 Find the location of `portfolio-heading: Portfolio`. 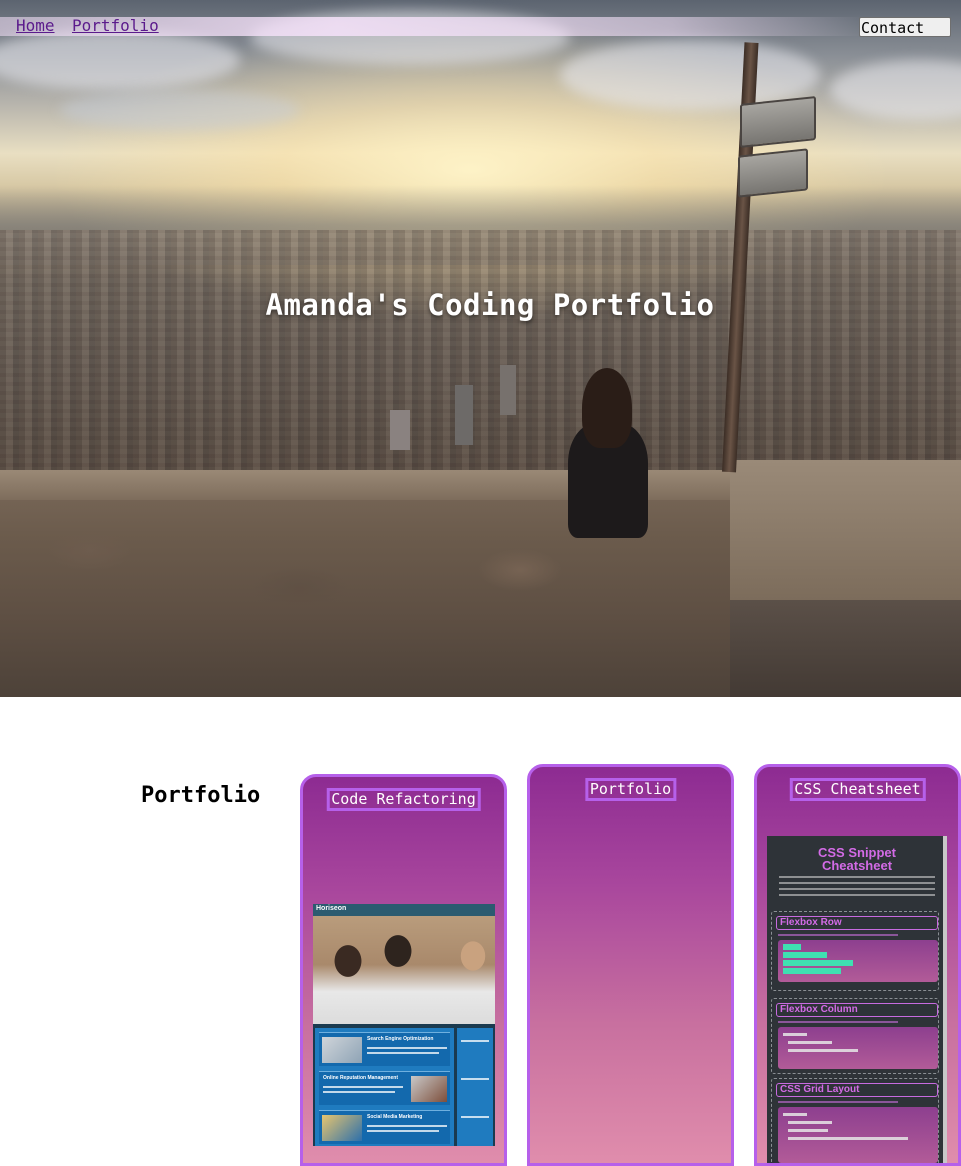

portfolio-heading: Portfolio is located at coordinates (201, 795).